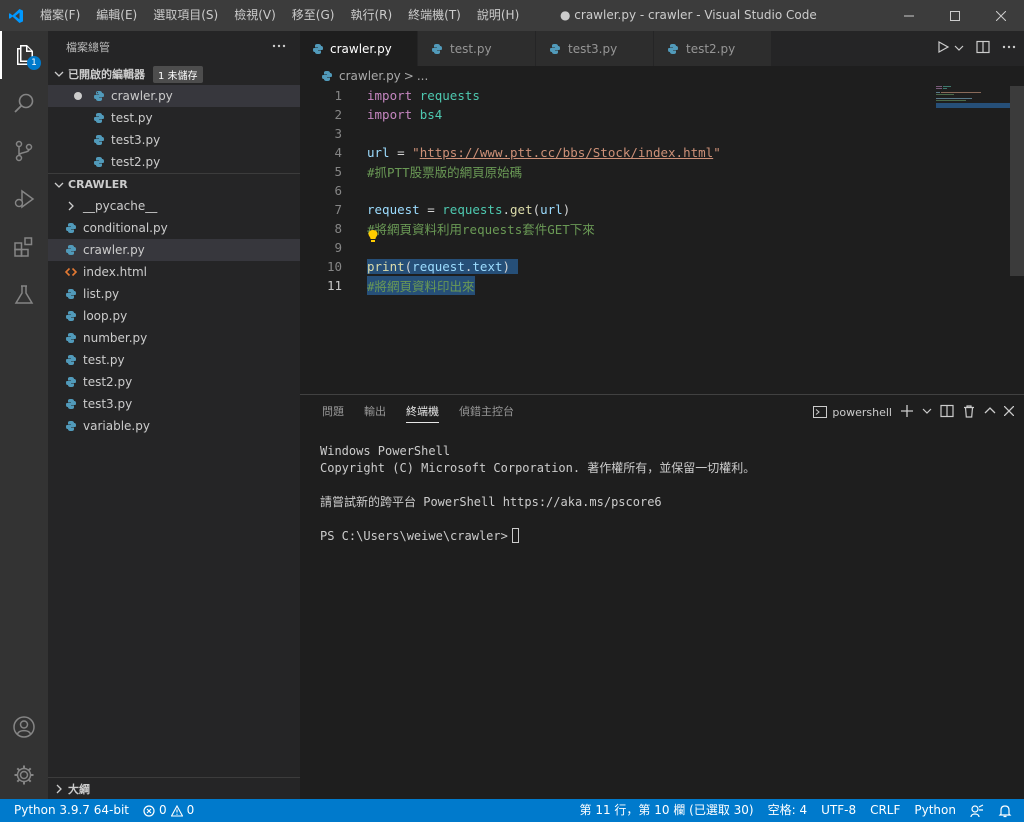  Describe the element at coordinates (595, 48) in the screenshot. I see `tab-test3: test3.py` at that location.